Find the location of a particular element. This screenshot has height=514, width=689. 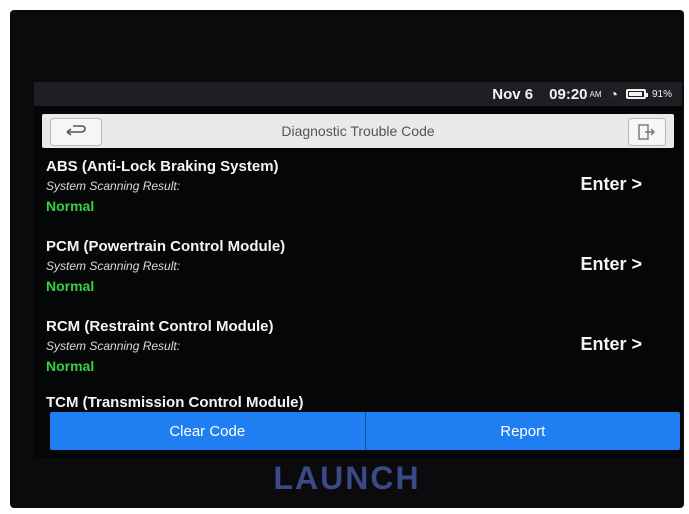

exit-icon is located at coordinates (646, 132).